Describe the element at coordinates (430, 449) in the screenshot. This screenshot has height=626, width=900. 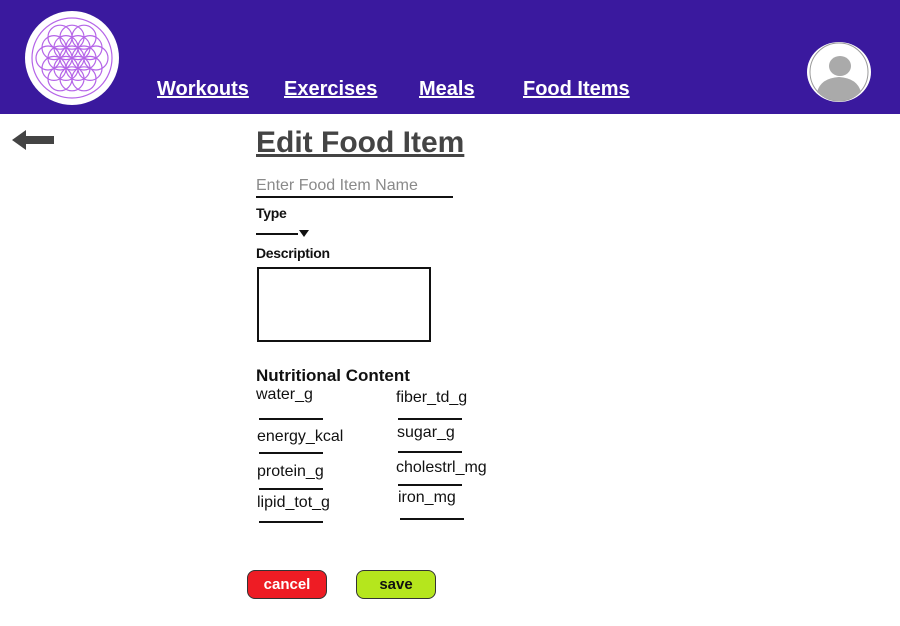
I see `nutrition-input-sugar` at that location.